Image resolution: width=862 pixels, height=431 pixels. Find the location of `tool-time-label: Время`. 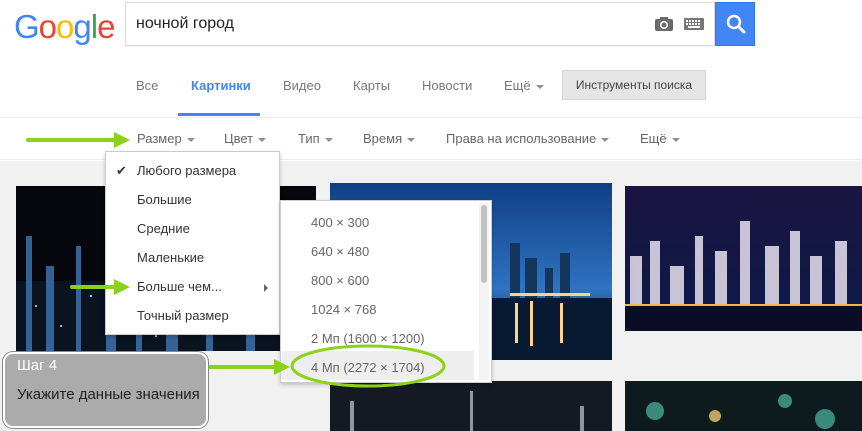

tool-time-label: Время is located at coordinates (383, 138).